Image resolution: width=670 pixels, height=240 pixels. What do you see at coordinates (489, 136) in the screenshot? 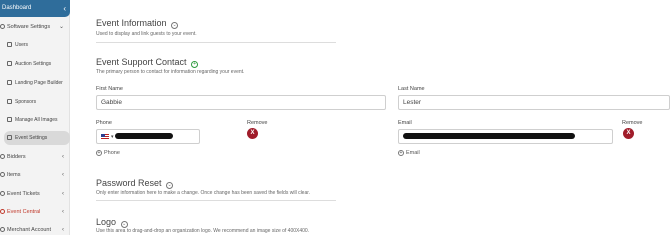
I see `redacted-email` at bounding box center [489, 136].